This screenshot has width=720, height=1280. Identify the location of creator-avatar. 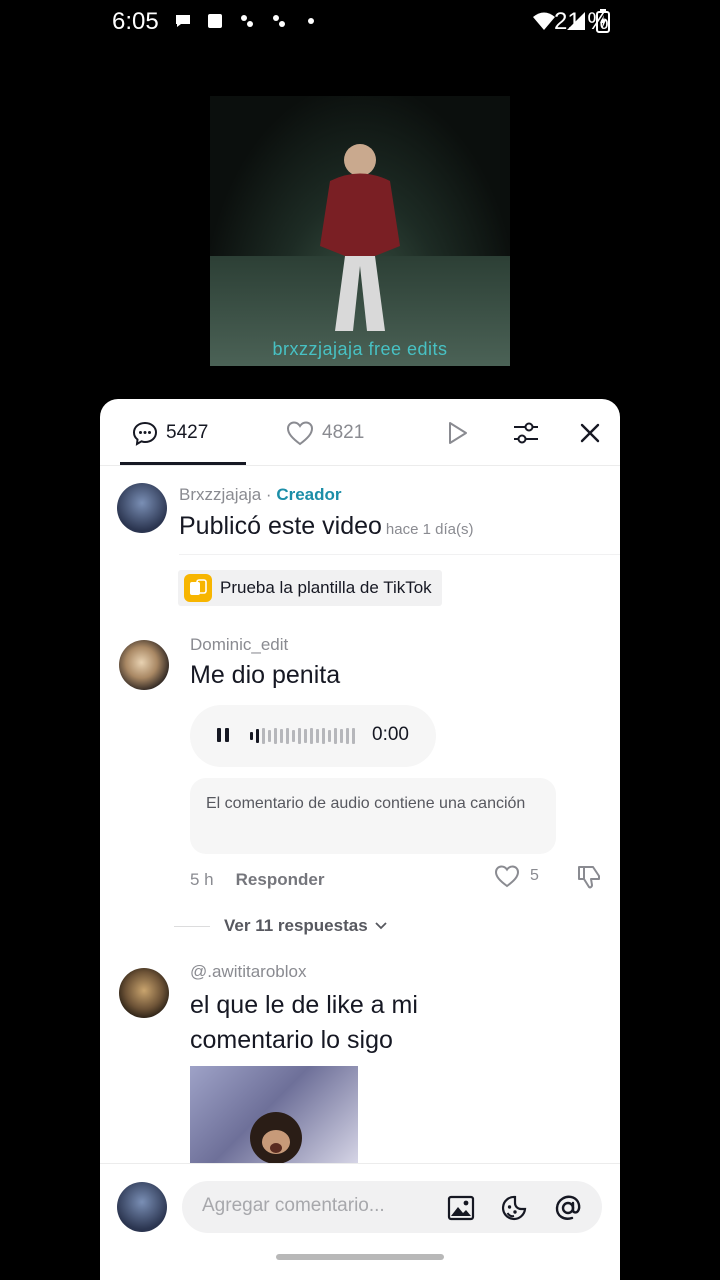
(142, 508).